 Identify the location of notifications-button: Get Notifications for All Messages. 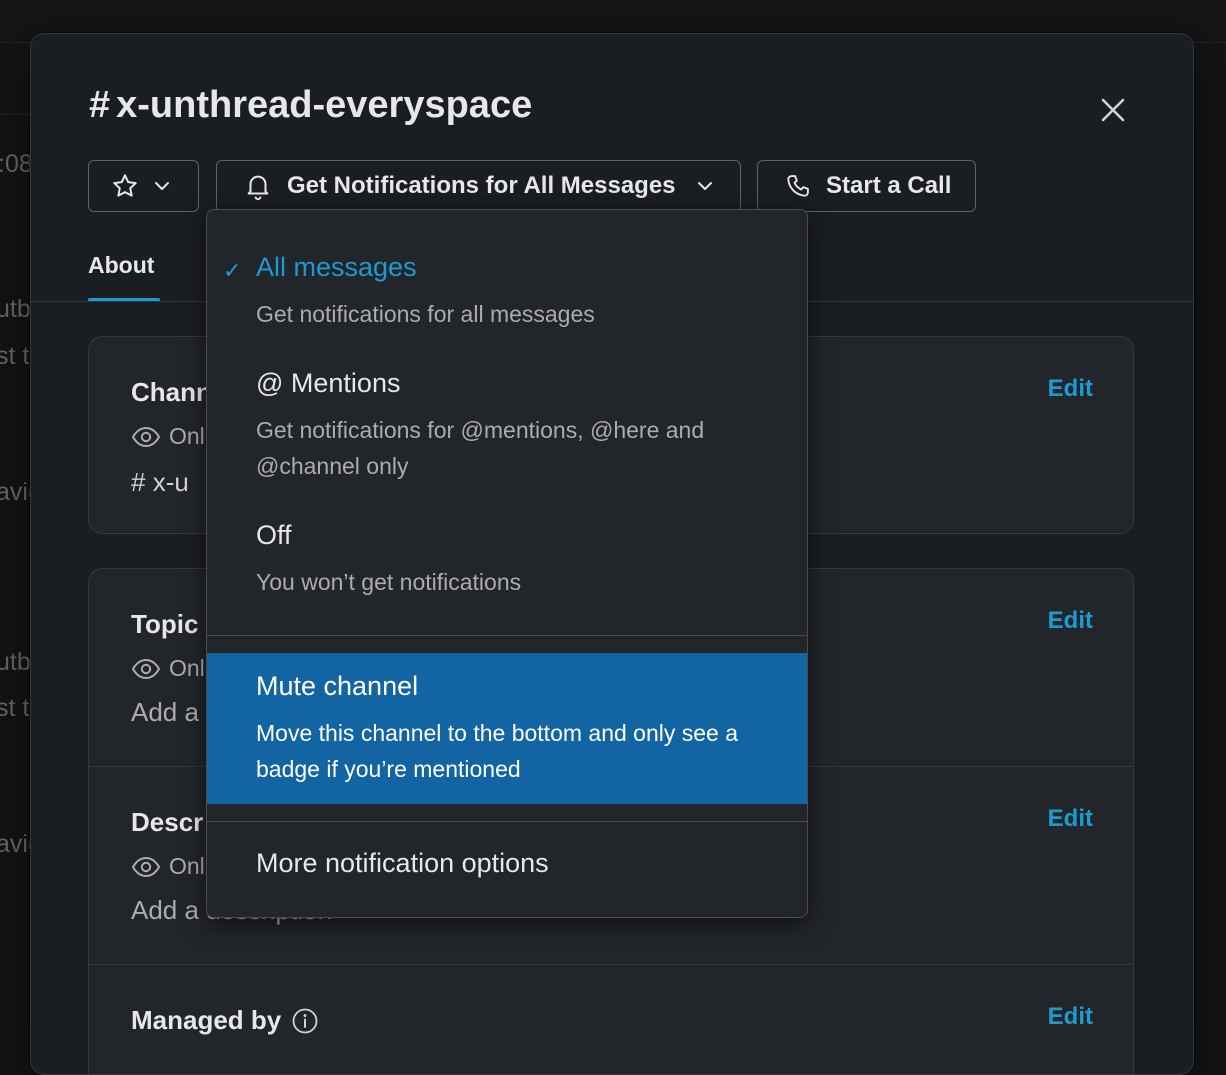
(478, 186).